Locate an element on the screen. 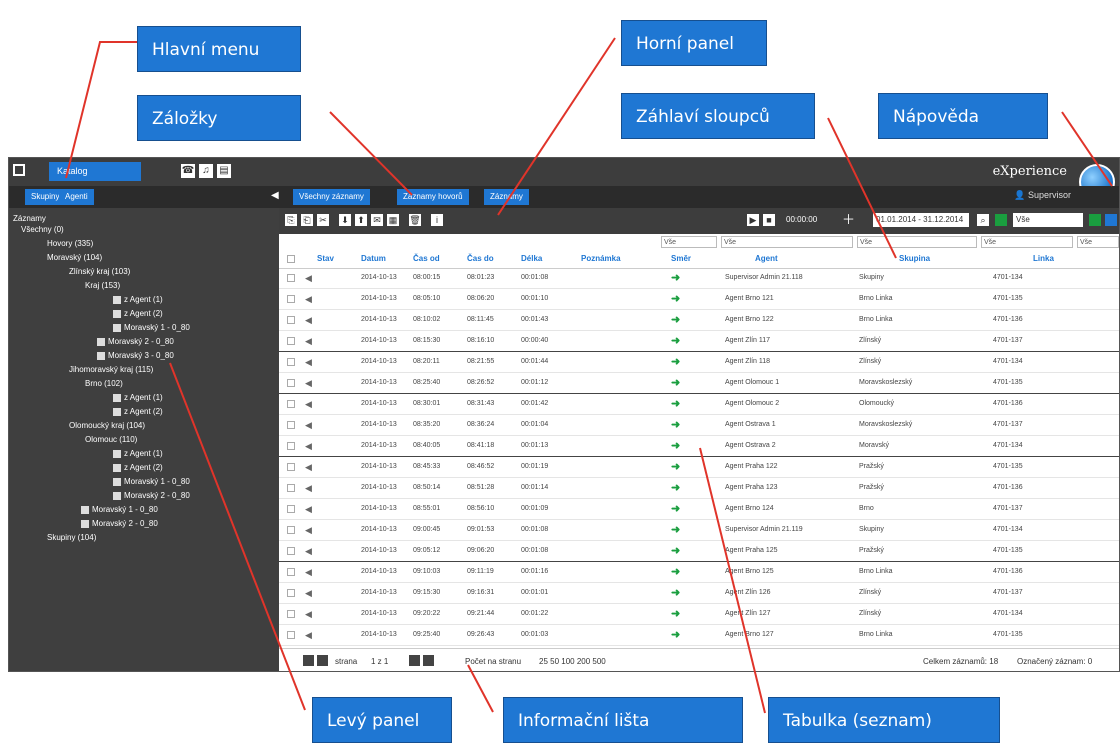  tab-records: Záznamy is located at coordinates (506, 197).